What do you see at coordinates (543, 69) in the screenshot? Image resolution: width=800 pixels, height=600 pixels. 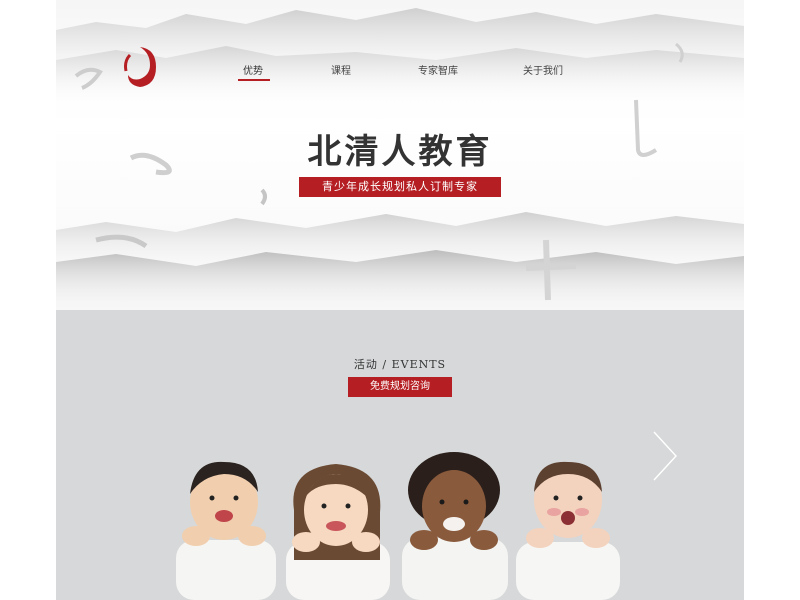 I see `nav-item-about: 关于我们` at bounding box center [543, 69].